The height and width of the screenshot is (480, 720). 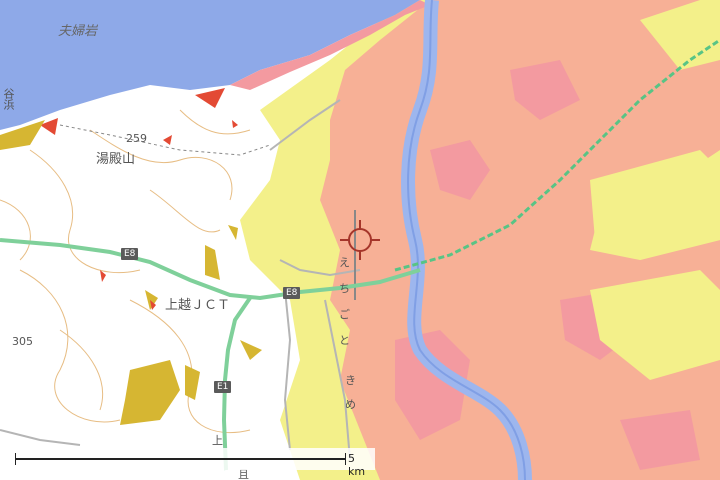 What do you see at coordinates (192, 463) in the screenshot?
I see `scale-bar: 5 km` at bounding box center [192, 463].